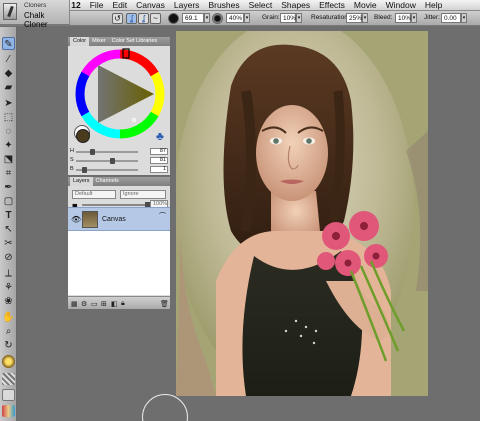 This screenshot has width=480, height=421. What do you see at coordinates (84, 170) in the screenshot?
I see `slider-brightness-knob` at bounding box center [84, 170].